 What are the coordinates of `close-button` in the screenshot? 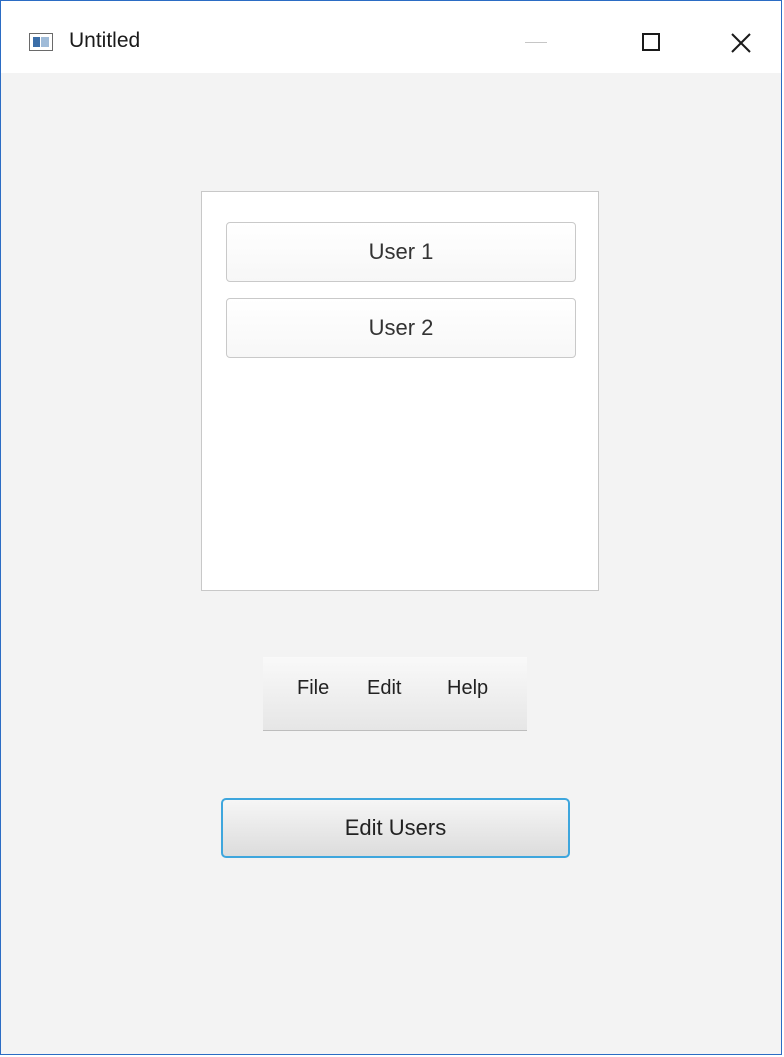 It's located at (741, 42).